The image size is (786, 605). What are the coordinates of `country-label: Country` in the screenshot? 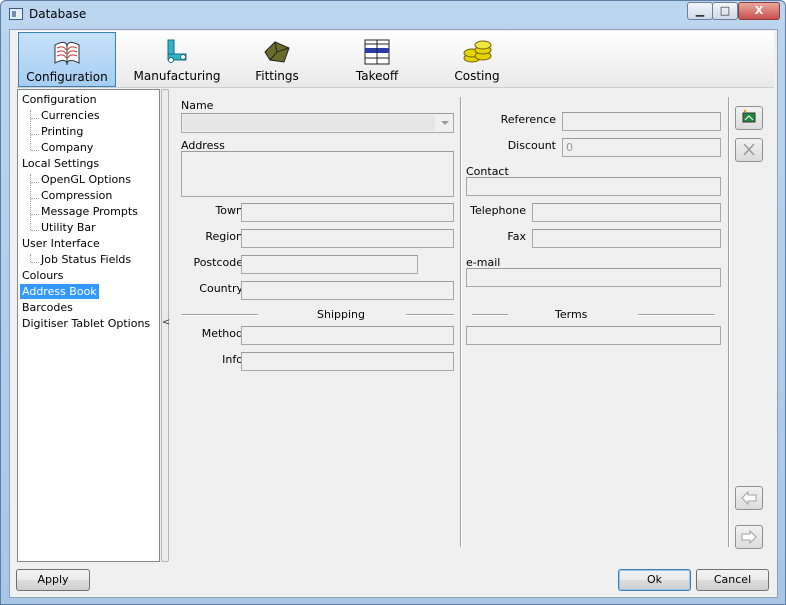 It's located at (221, 288).